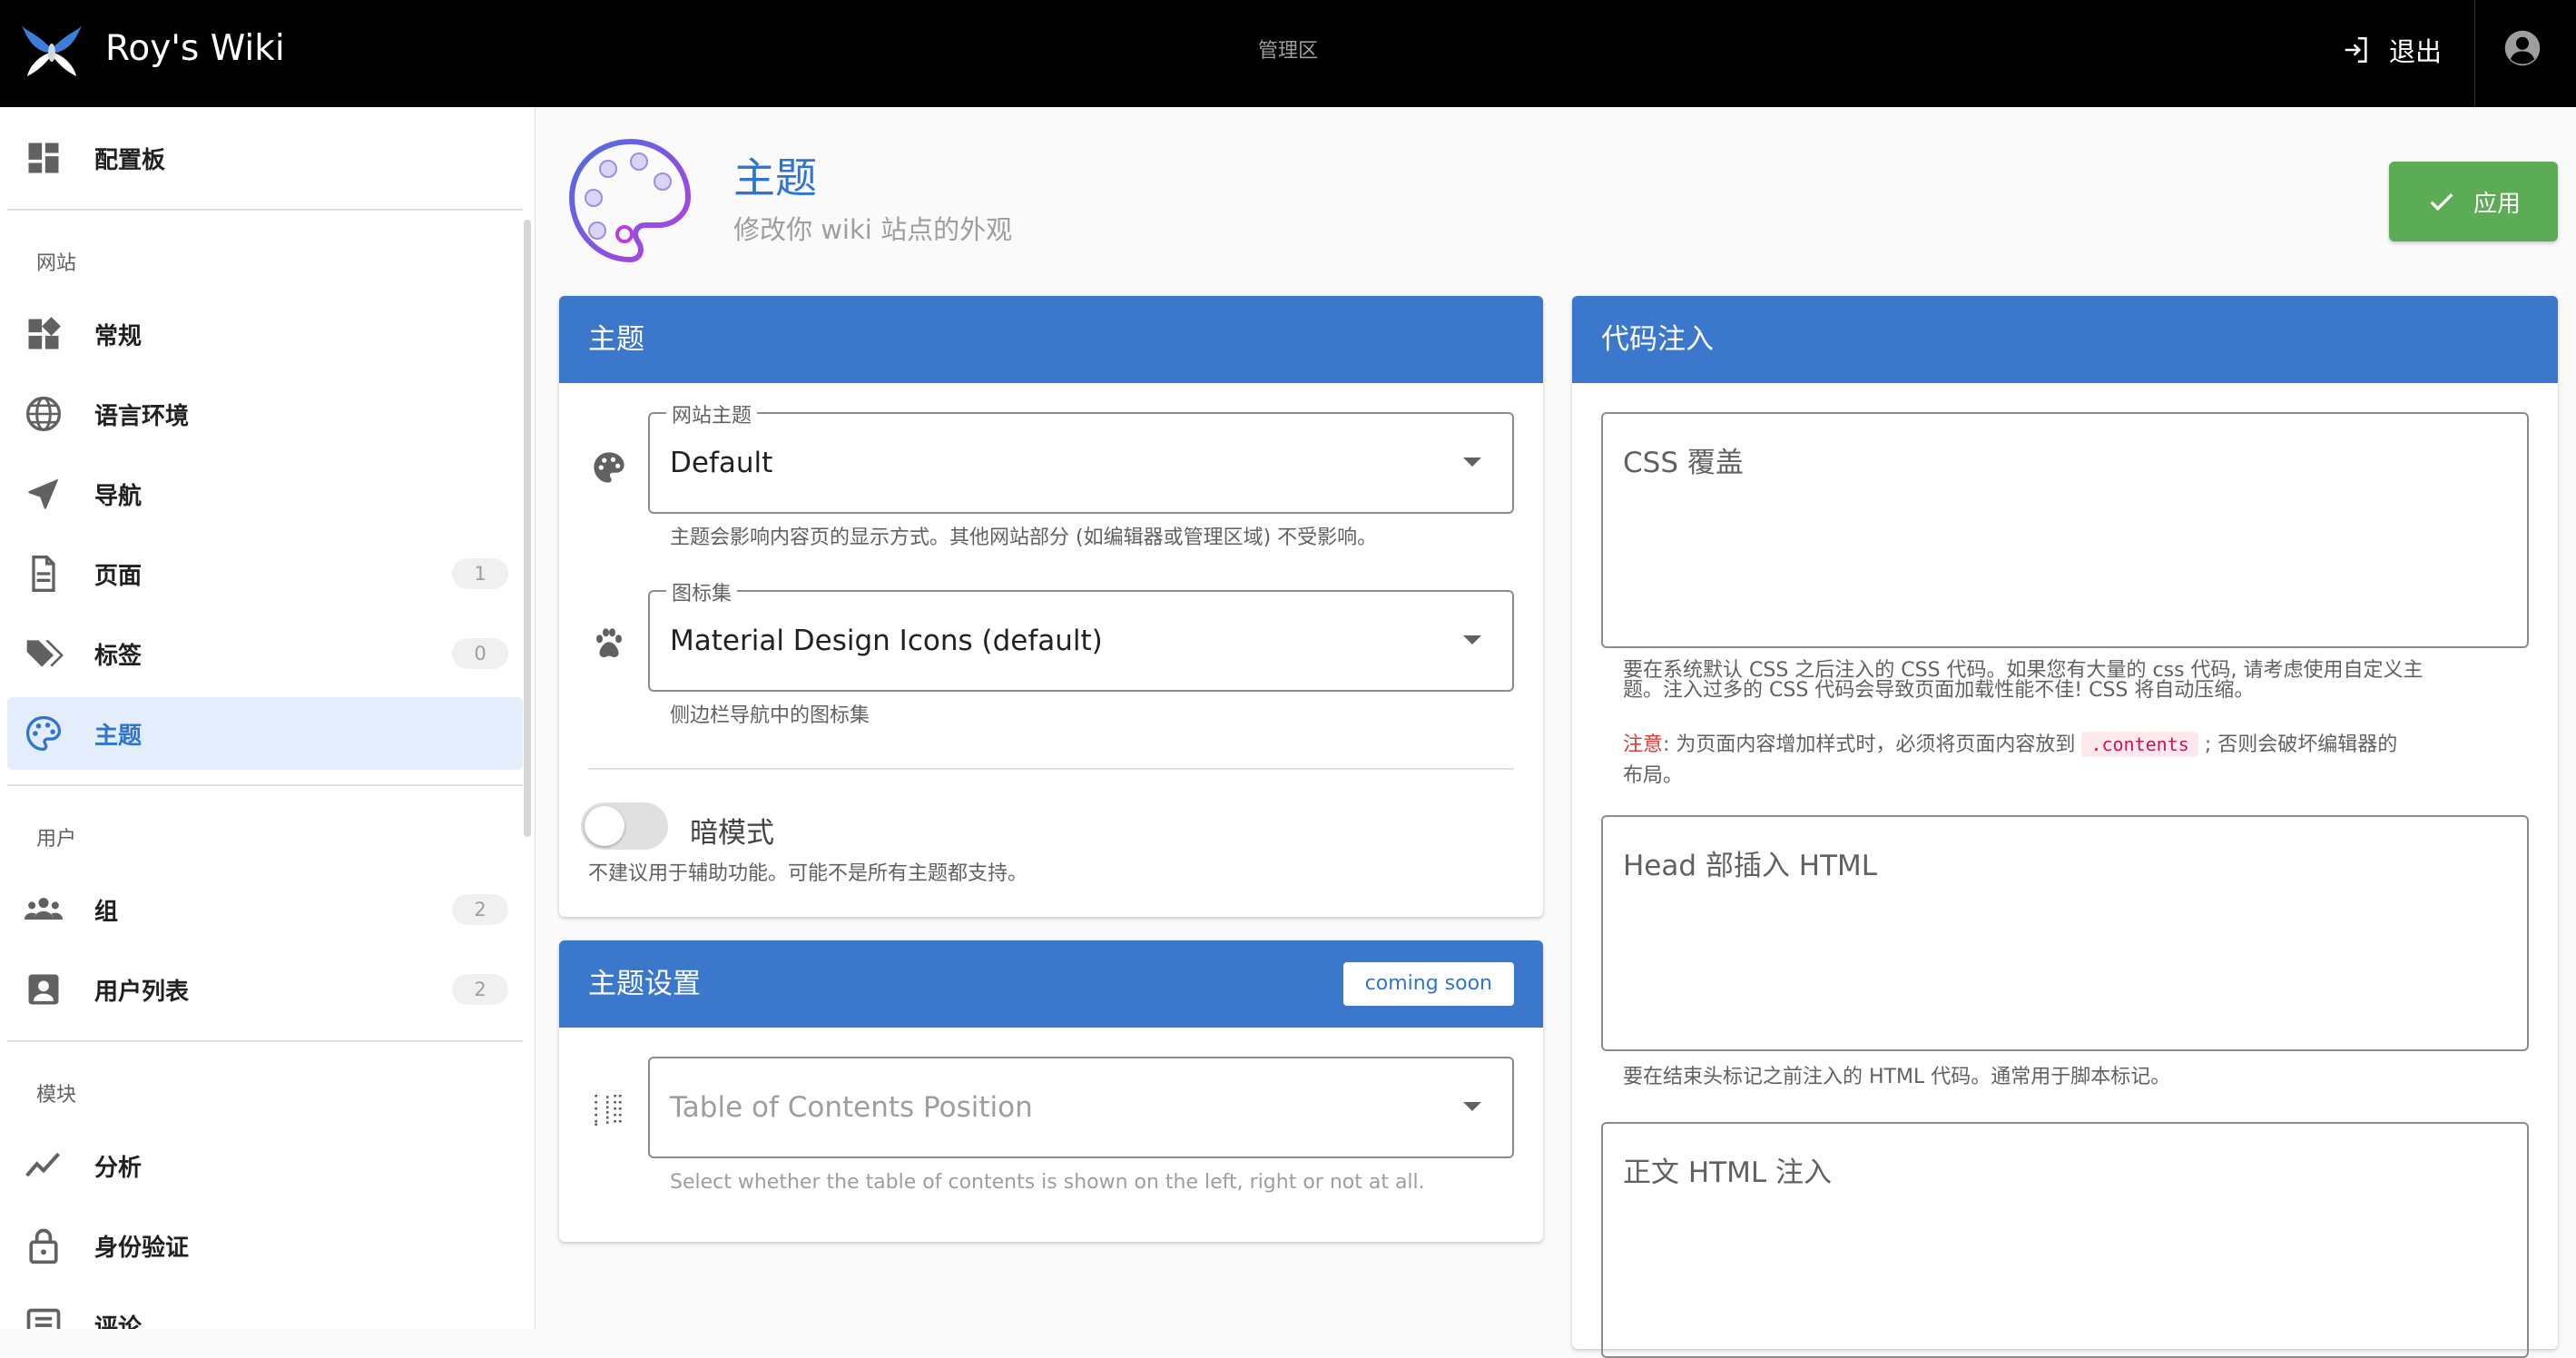  I want to click on analytics-icon, so click(42, 1164).